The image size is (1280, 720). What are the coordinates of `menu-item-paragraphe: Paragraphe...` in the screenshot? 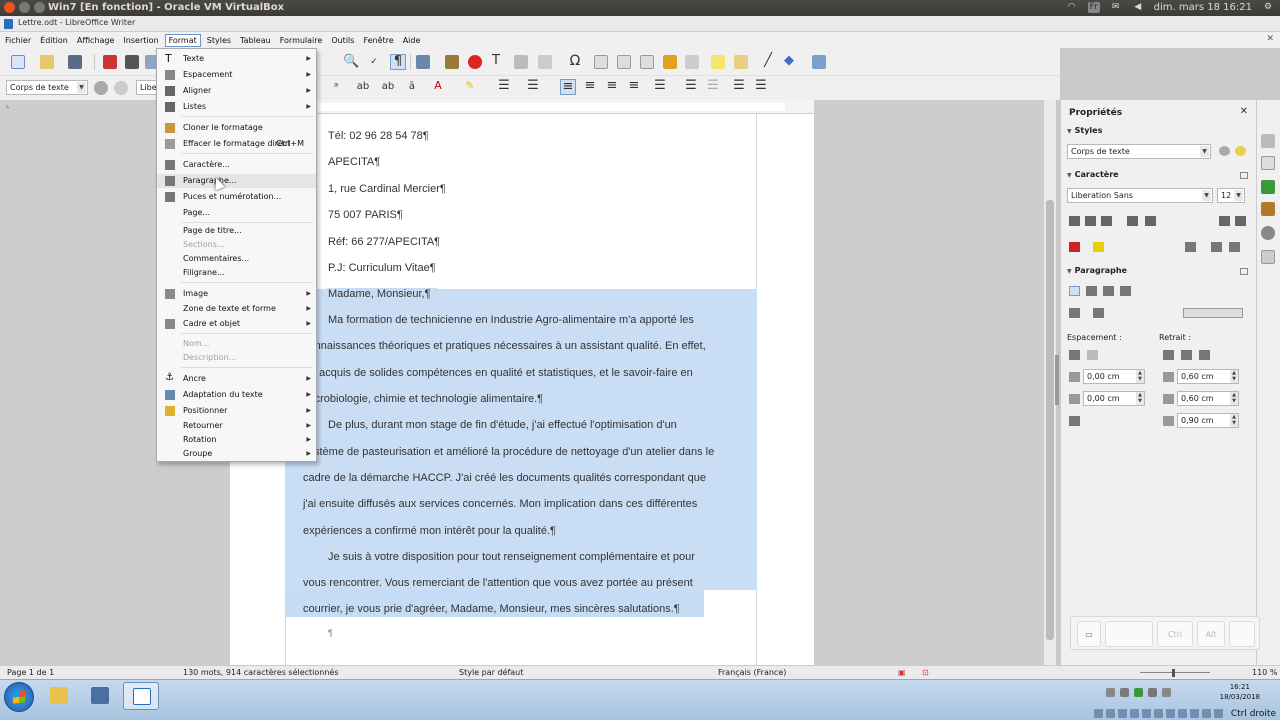 It's located at (236, 181).